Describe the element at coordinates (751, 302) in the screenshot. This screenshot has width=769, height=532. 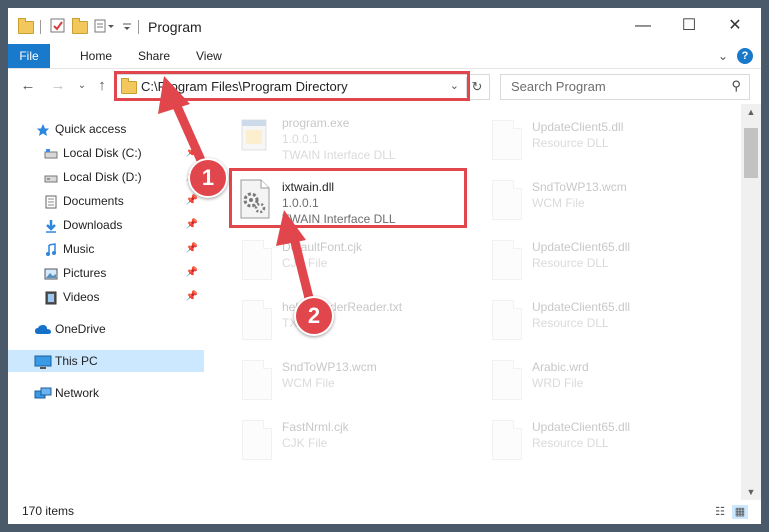
I see `vertical-scrollbar: ▲ ▼` at that location.